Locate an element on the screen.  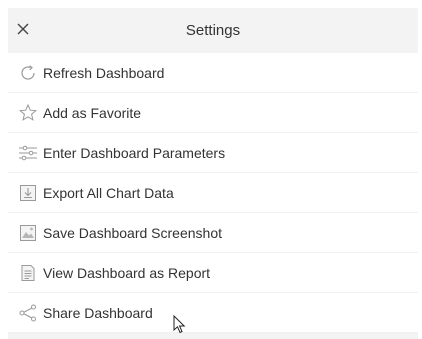
close-button is located at coordinates (23, 29).